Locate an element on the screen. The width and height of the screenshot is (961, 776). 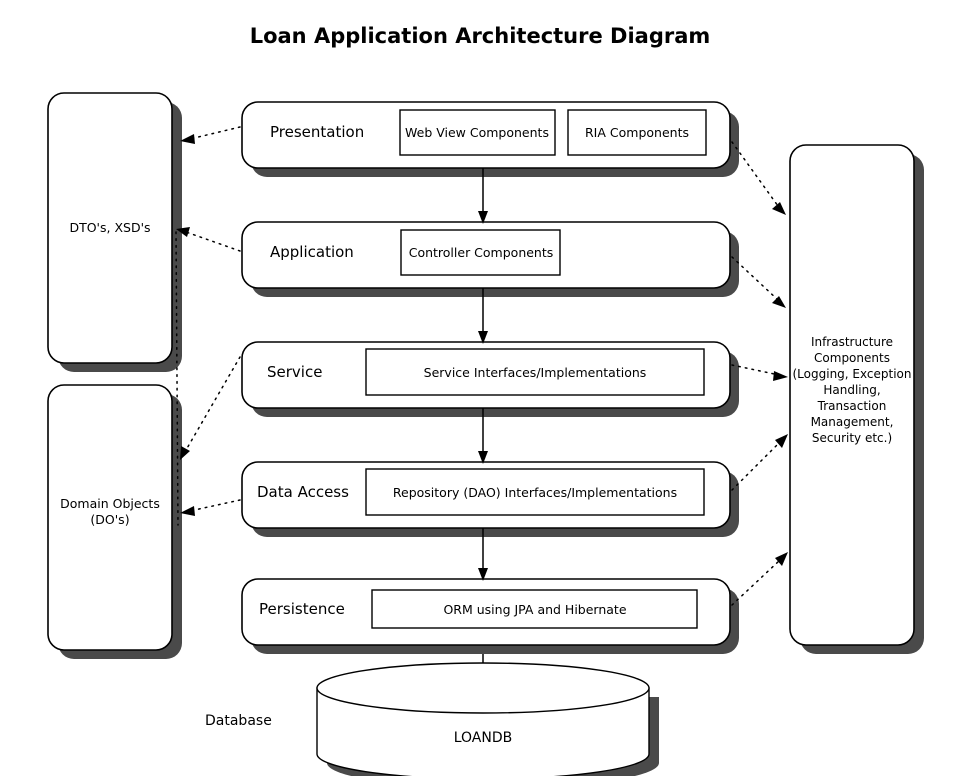
component-web-view-components-label: Web View Components is located at coordinates (477, 132).